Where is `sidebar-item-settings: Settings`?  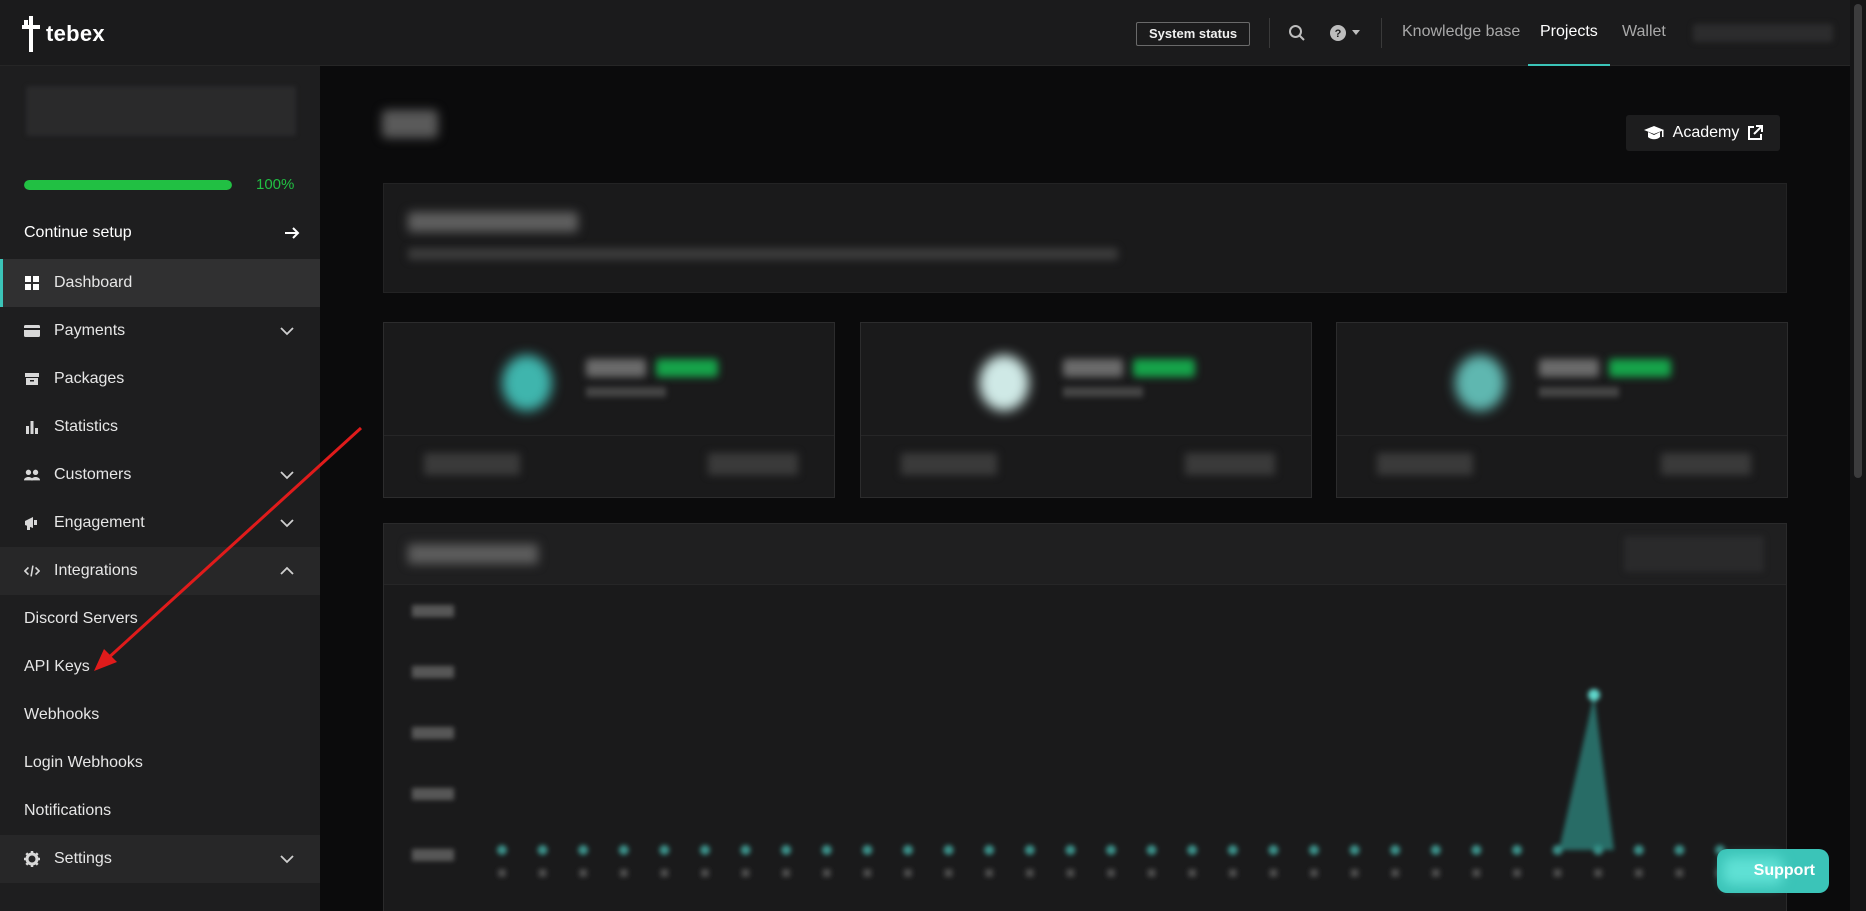 sidebar-item-settings: Settings is located at coordinates (160, 859).